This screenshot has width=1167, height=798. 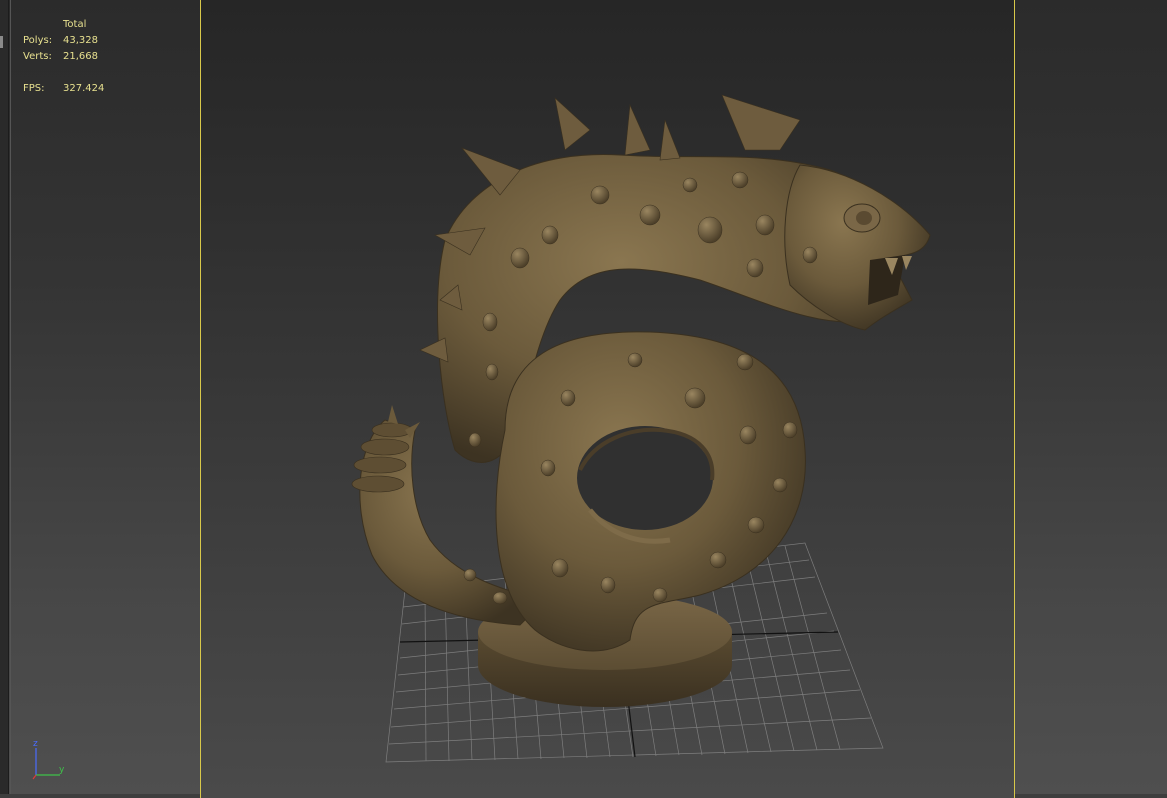 I want to click on fps-label: FPS:, so click(x=34, y=88).